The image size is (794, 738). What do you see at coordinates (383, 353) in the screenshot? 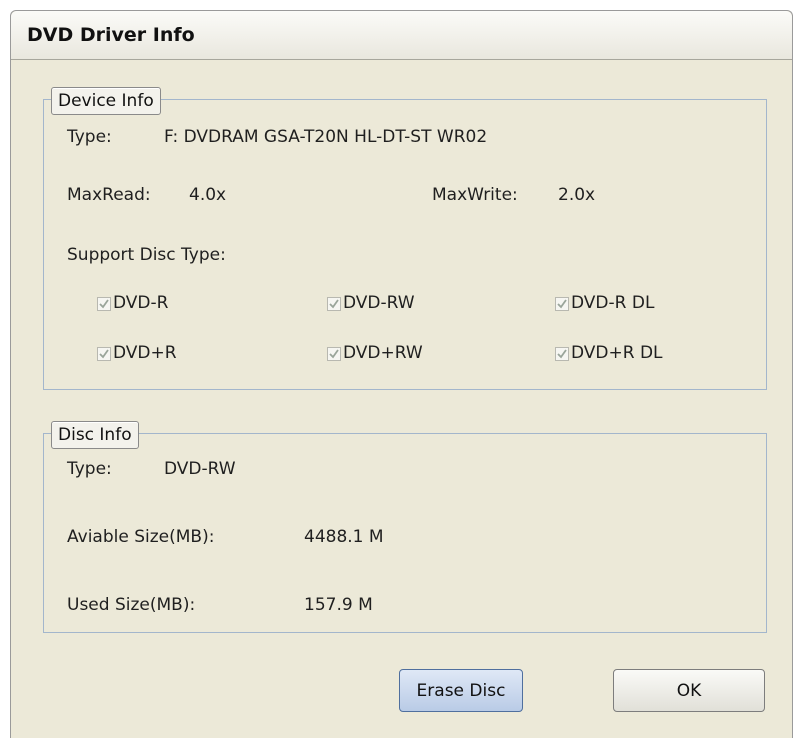
I see `disc-type-label-dvd-plus-rw: DVD+RW` at bounding box center [383, 353].